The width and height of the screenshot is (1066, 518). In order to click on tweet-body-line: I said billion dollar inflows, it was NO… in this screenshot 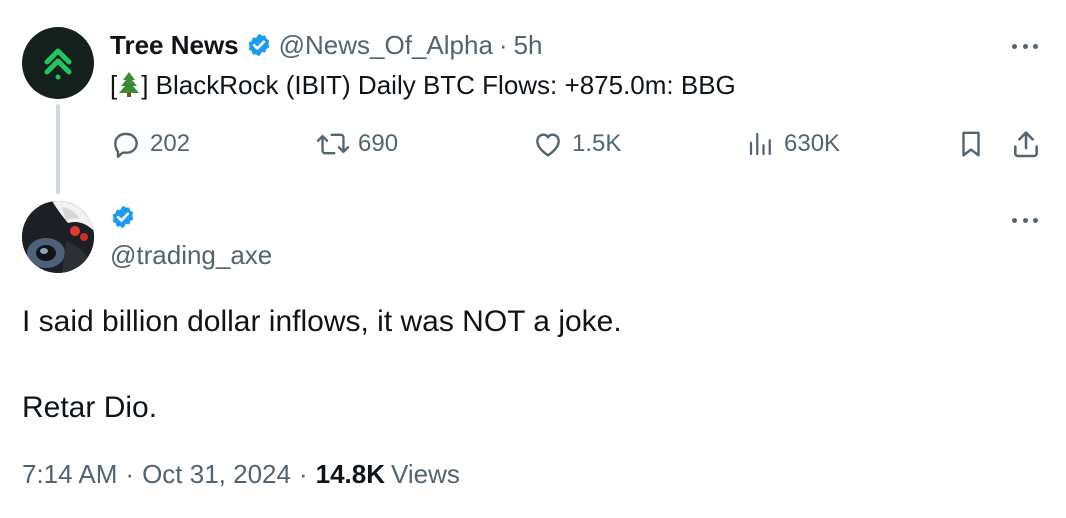, I will do `click(322, 321)`.